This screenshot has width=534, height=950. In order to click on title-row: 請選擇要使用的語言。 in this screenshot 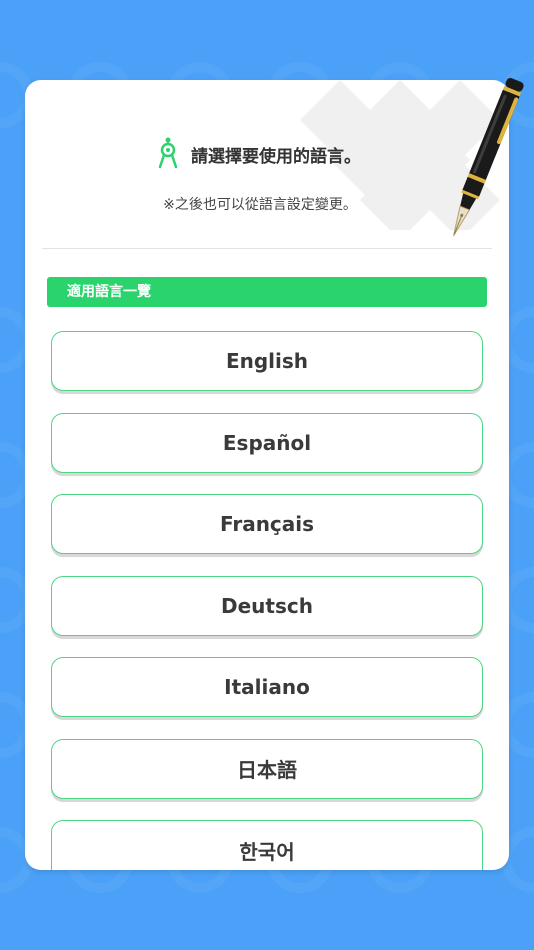, I will do `click(263, 154)`.